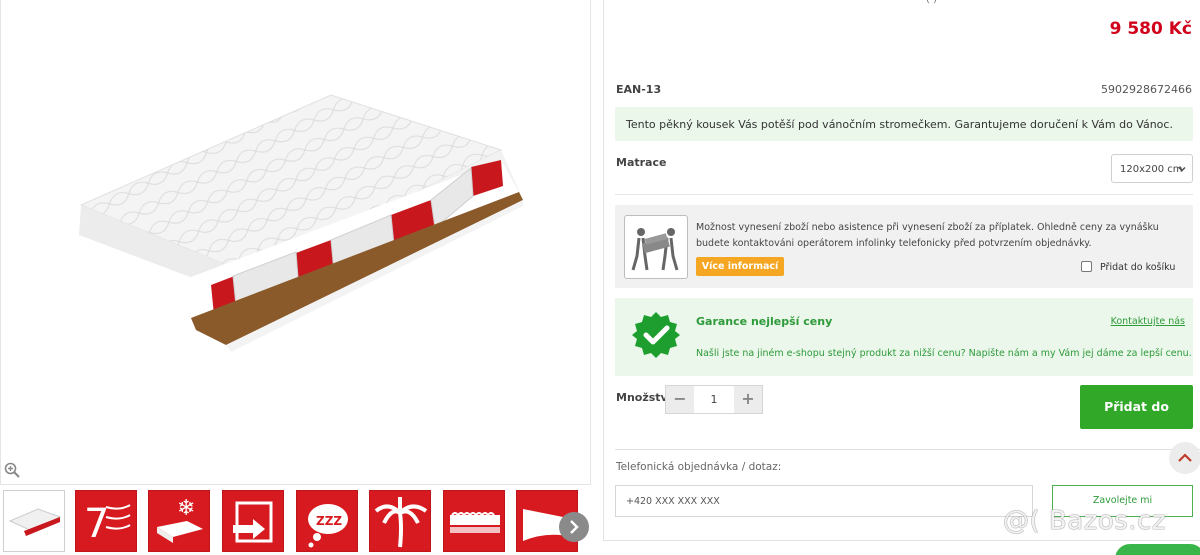 The width and height of the screenshot is (1200, 555). I want to click on svg-text: ZZZ, so click(329, 521).